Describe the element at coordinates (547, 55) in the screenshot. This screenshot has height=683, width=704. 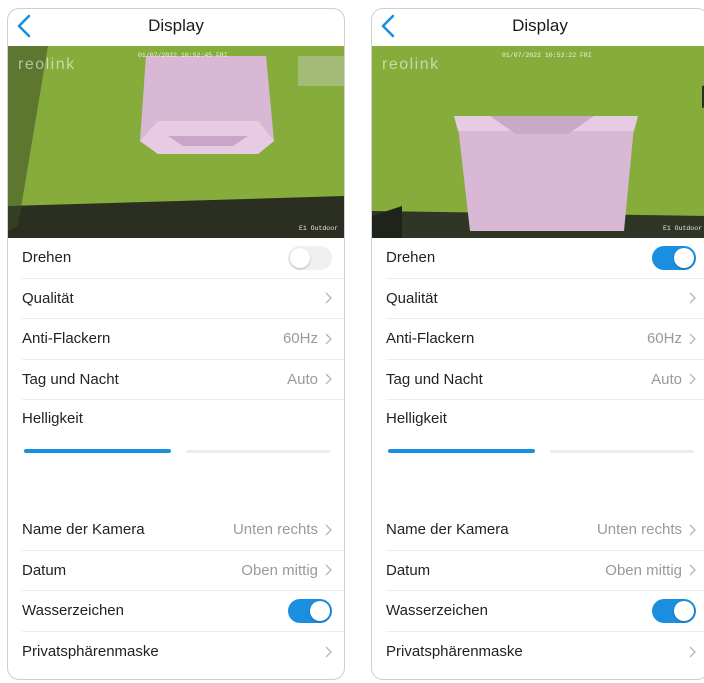
I see `camera-timestamp: 01/07/2022 10:53:22 FRI` at that location.